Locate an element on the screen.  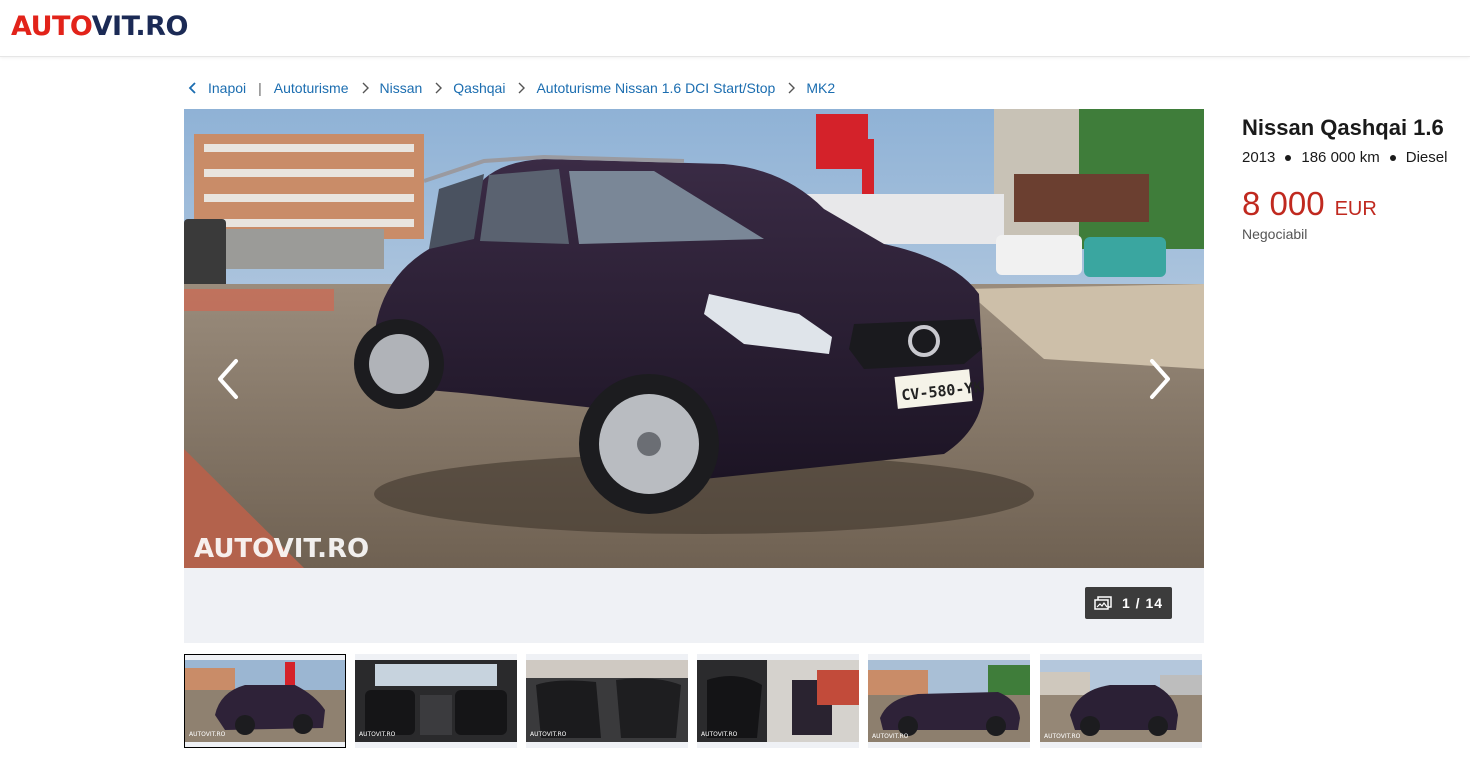
price-amount: 8 000 is located at coordinates (1283, 203).